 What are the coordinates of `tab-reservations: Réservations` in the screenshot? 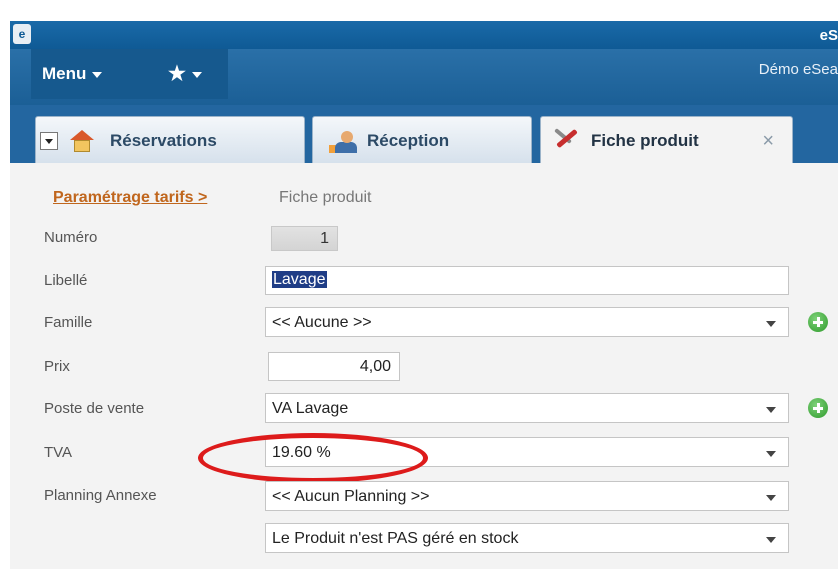 It's located at (170, 139).